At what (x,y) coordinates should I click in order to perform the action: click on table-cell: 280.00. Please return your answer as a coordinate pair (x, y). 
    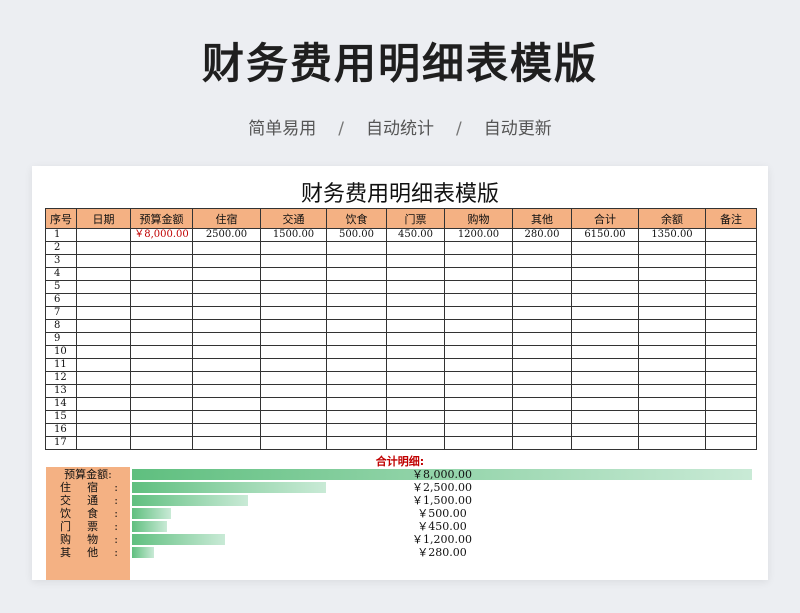
    Looking at the image, I should click on (542, 235).